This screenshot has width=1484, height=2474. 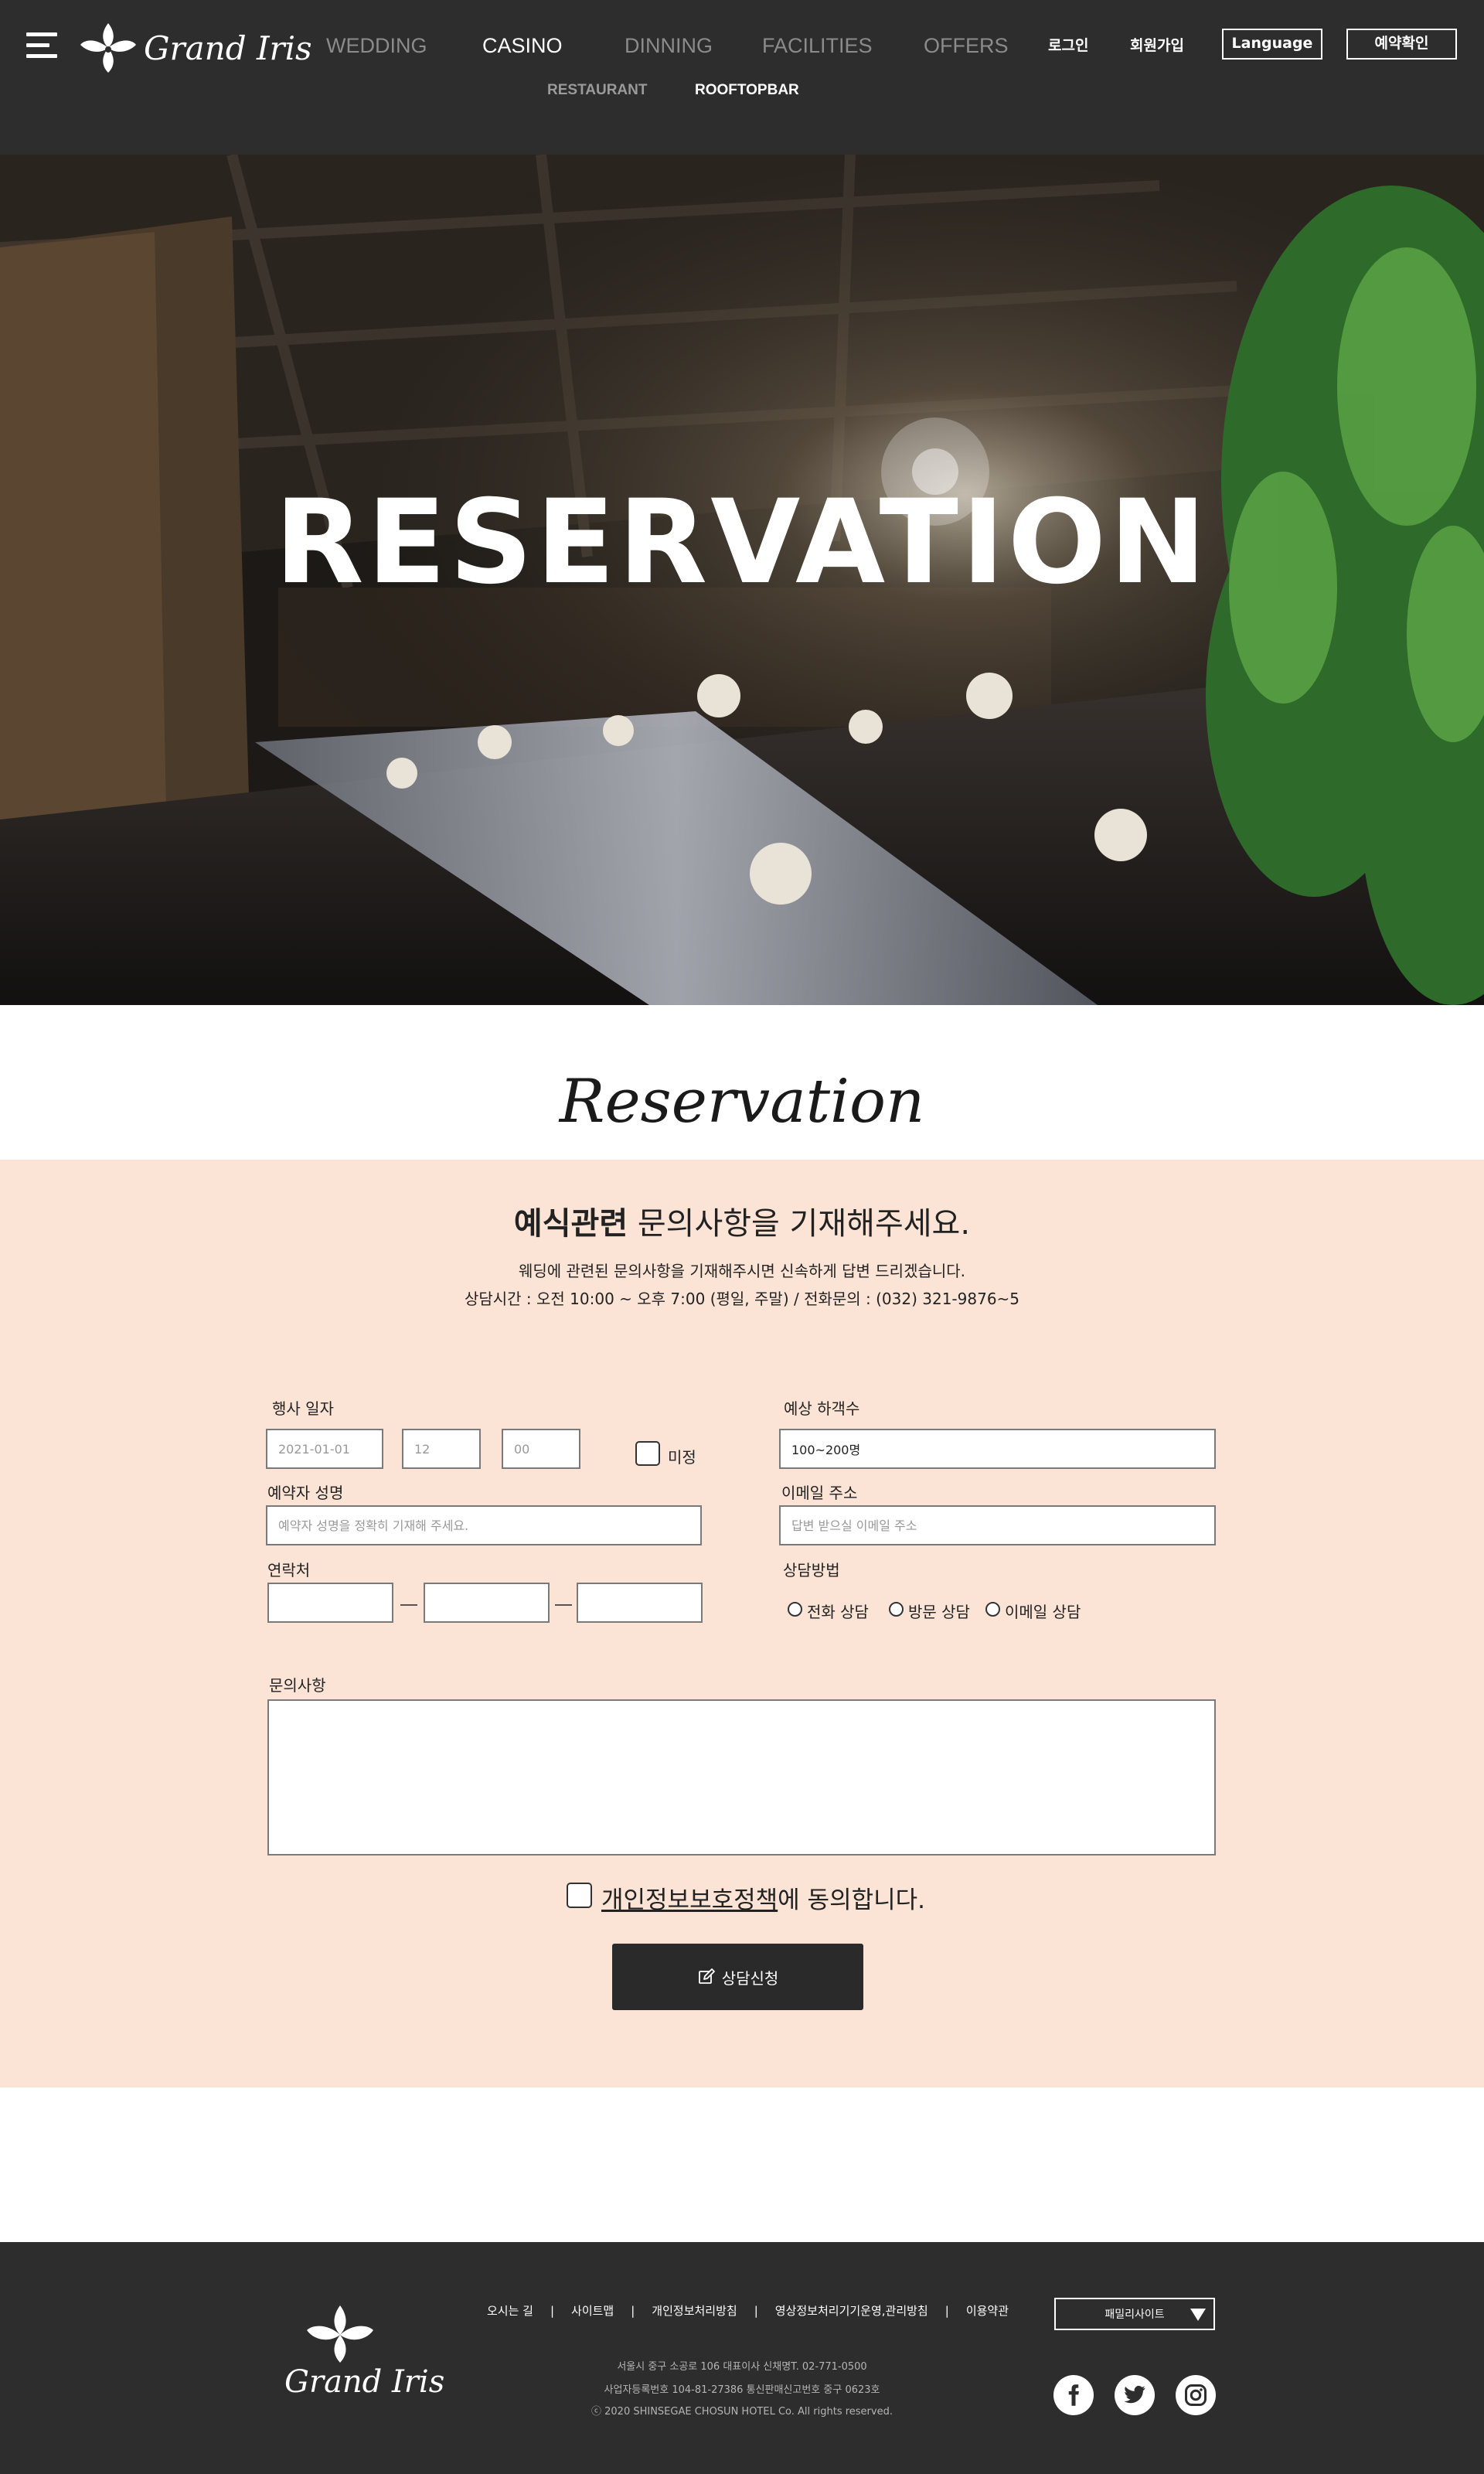 I want to click on footer-link-cctv-policy: 영상정보처리기기운영,관리방침, so click(x=851, y=2310).